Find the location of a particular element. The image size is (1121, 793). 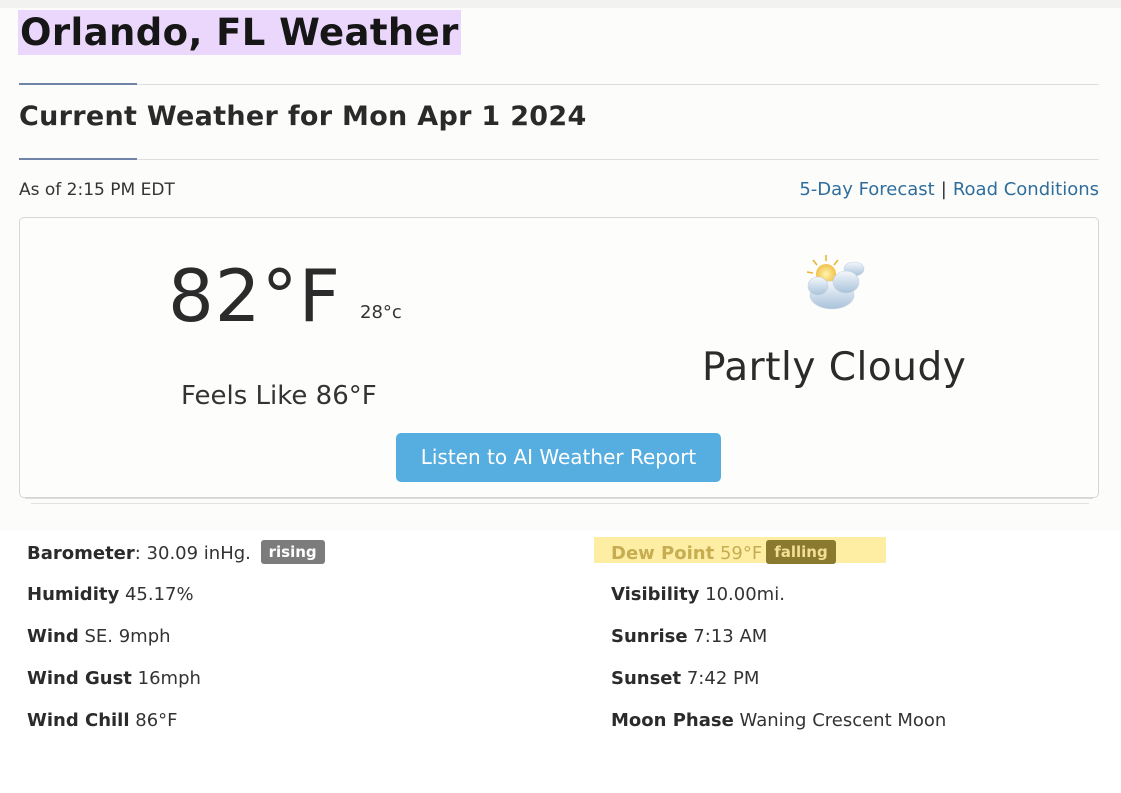

visibility-row: Visibility 10.00mi. is located at coordinates (698, 595).